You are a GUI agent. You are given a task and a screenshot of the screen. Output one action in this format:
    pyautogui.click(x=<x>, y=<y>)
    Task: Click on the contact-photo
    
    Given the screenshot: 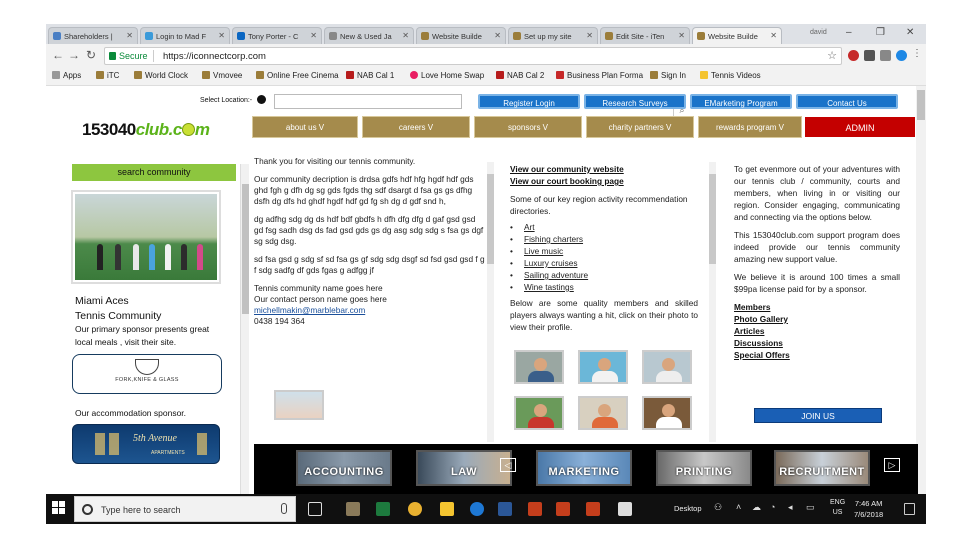 What is the action you would take?
    pyautogui.click(x=299, y=405)
    